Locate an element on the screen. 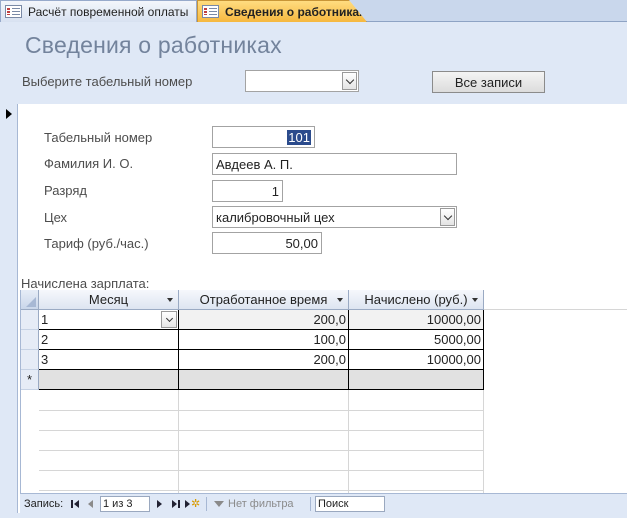 The height and width of the screenshot is (518, 627). select-all-corner is located at coordinates (30, 300).